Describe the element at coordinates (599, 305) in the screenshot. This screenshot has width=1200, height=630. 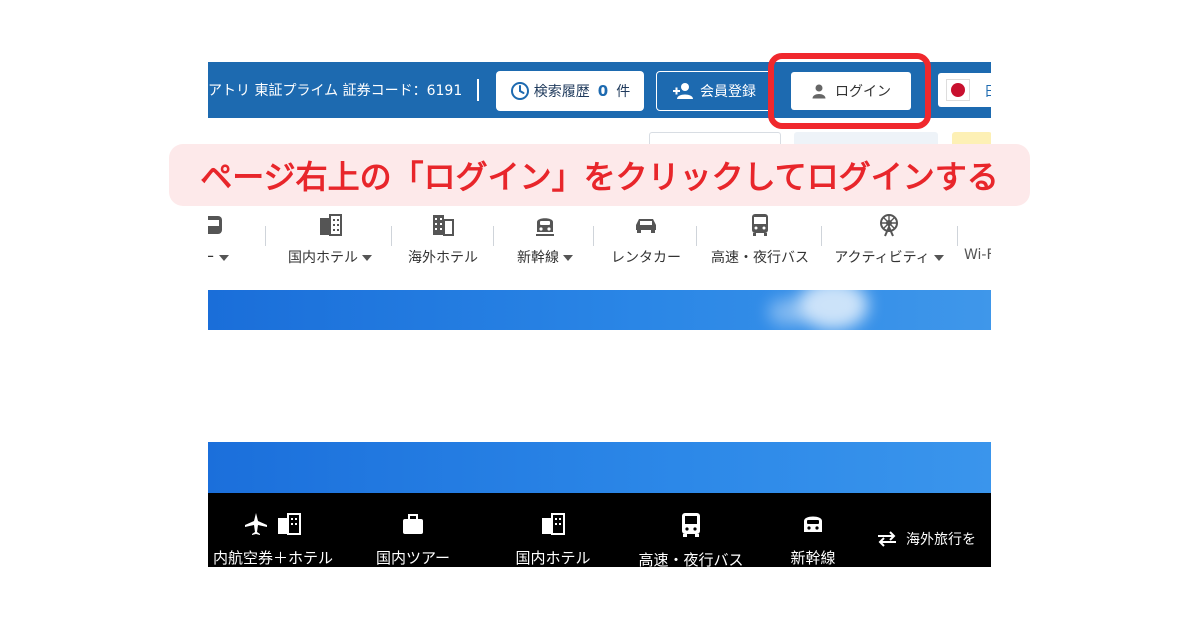
I see `hero-banner-top` at that location.